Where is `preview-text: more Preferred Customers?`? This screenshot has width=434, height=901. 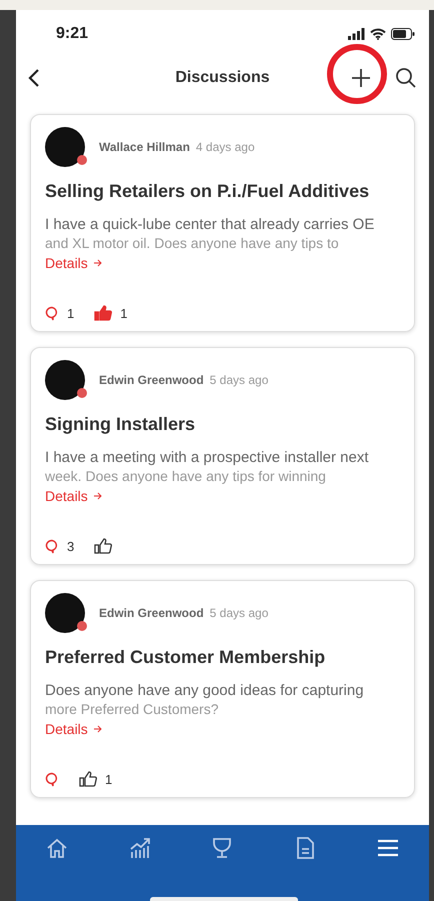
preview-text: more Preferred Customers? is located at coordinates (132, 709).